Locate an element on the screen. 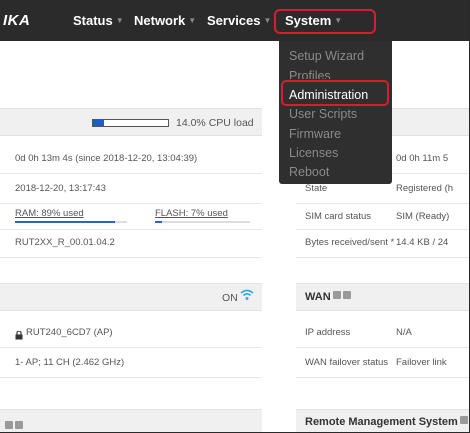  firmware-version-value: RUT2XX_R_00.01.04.2 is located at coordinates (65, 242).